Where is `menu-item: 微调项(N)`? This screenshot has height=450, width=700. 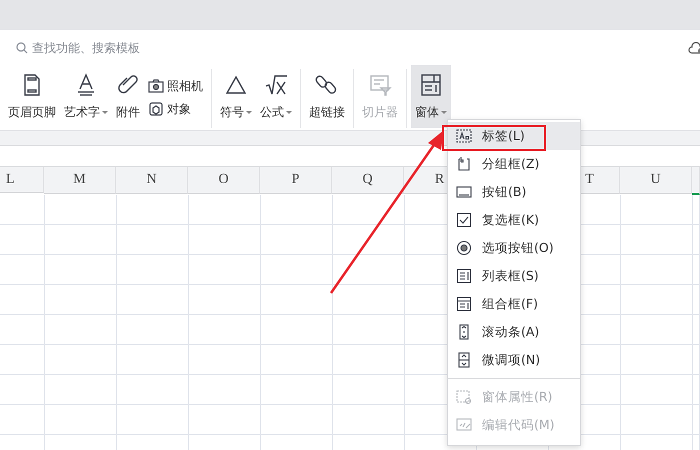 menu-item: 微调项(N) is located at coordinates (514, 360).